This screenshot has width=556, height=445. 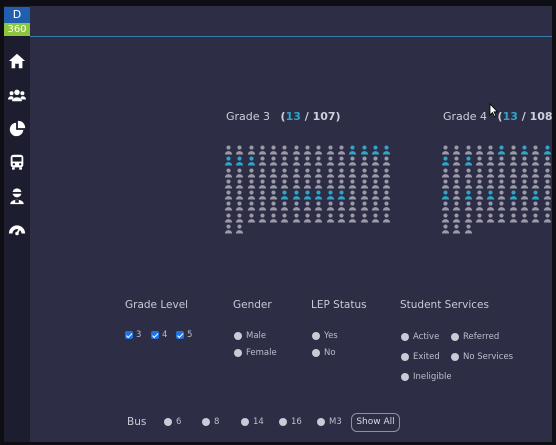 I want to click on services-none-radio: No Services, so click(x=482, y=357).